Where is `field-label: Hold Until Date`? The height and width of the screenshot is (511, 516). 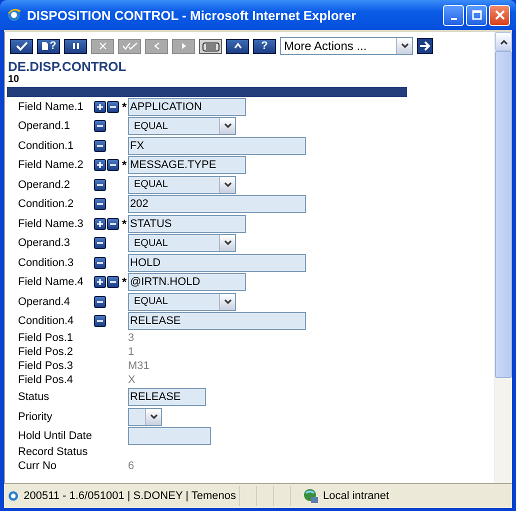
field-label: Hold Until Date is located at coordinates (55, 436).